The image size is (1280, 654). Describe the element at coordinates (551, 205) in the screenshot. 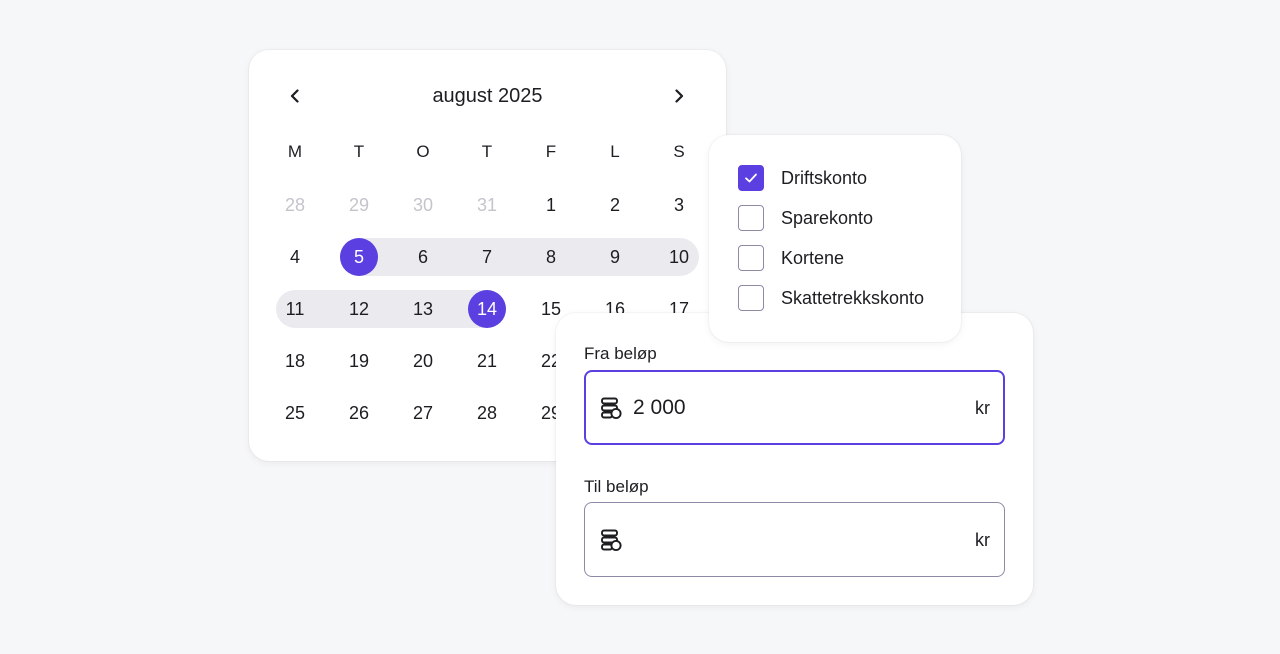

I see `calendar-day: 1` at that location.